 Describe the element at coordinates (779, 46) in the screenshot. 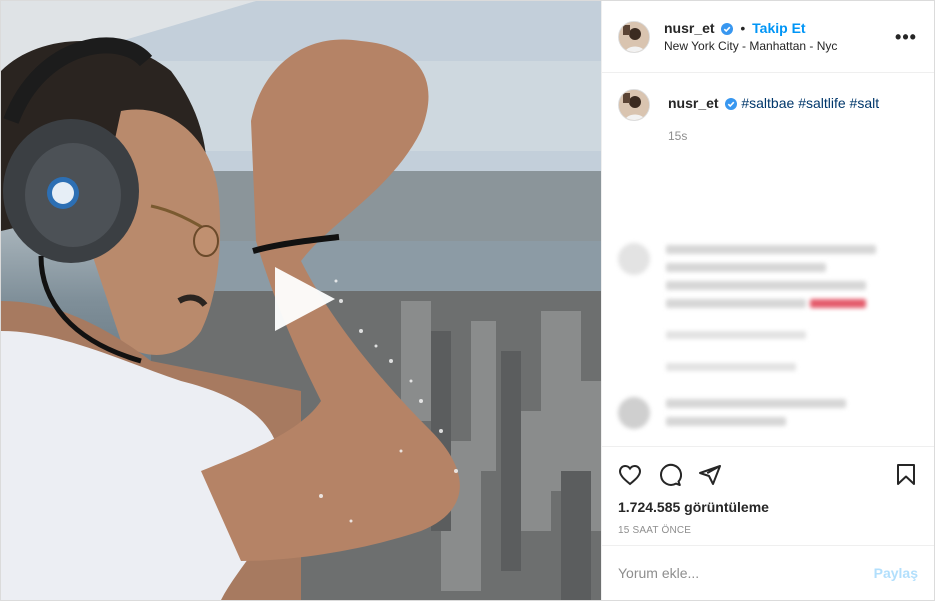

I see `location-link: New York City - Manhattan - Nyc` at that location.